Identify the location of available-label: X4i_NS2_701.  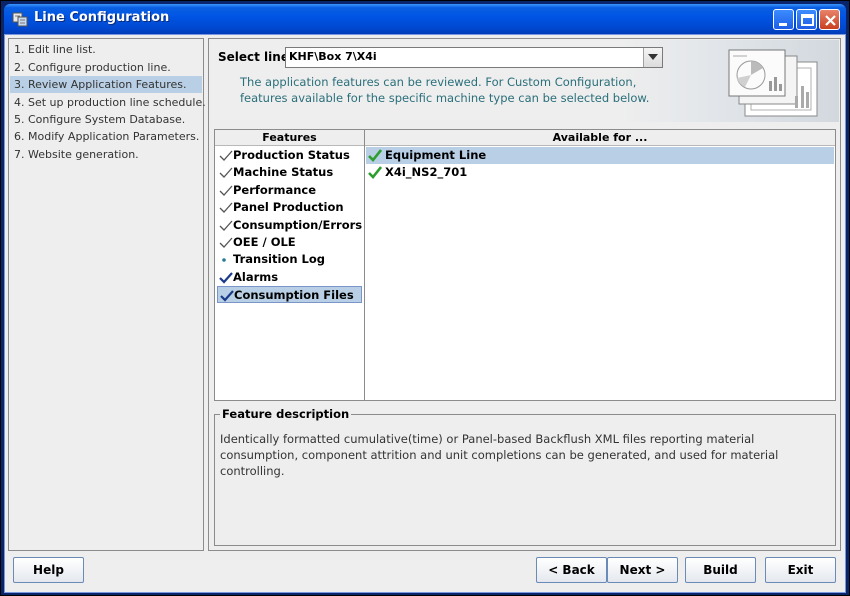
(426, 172).